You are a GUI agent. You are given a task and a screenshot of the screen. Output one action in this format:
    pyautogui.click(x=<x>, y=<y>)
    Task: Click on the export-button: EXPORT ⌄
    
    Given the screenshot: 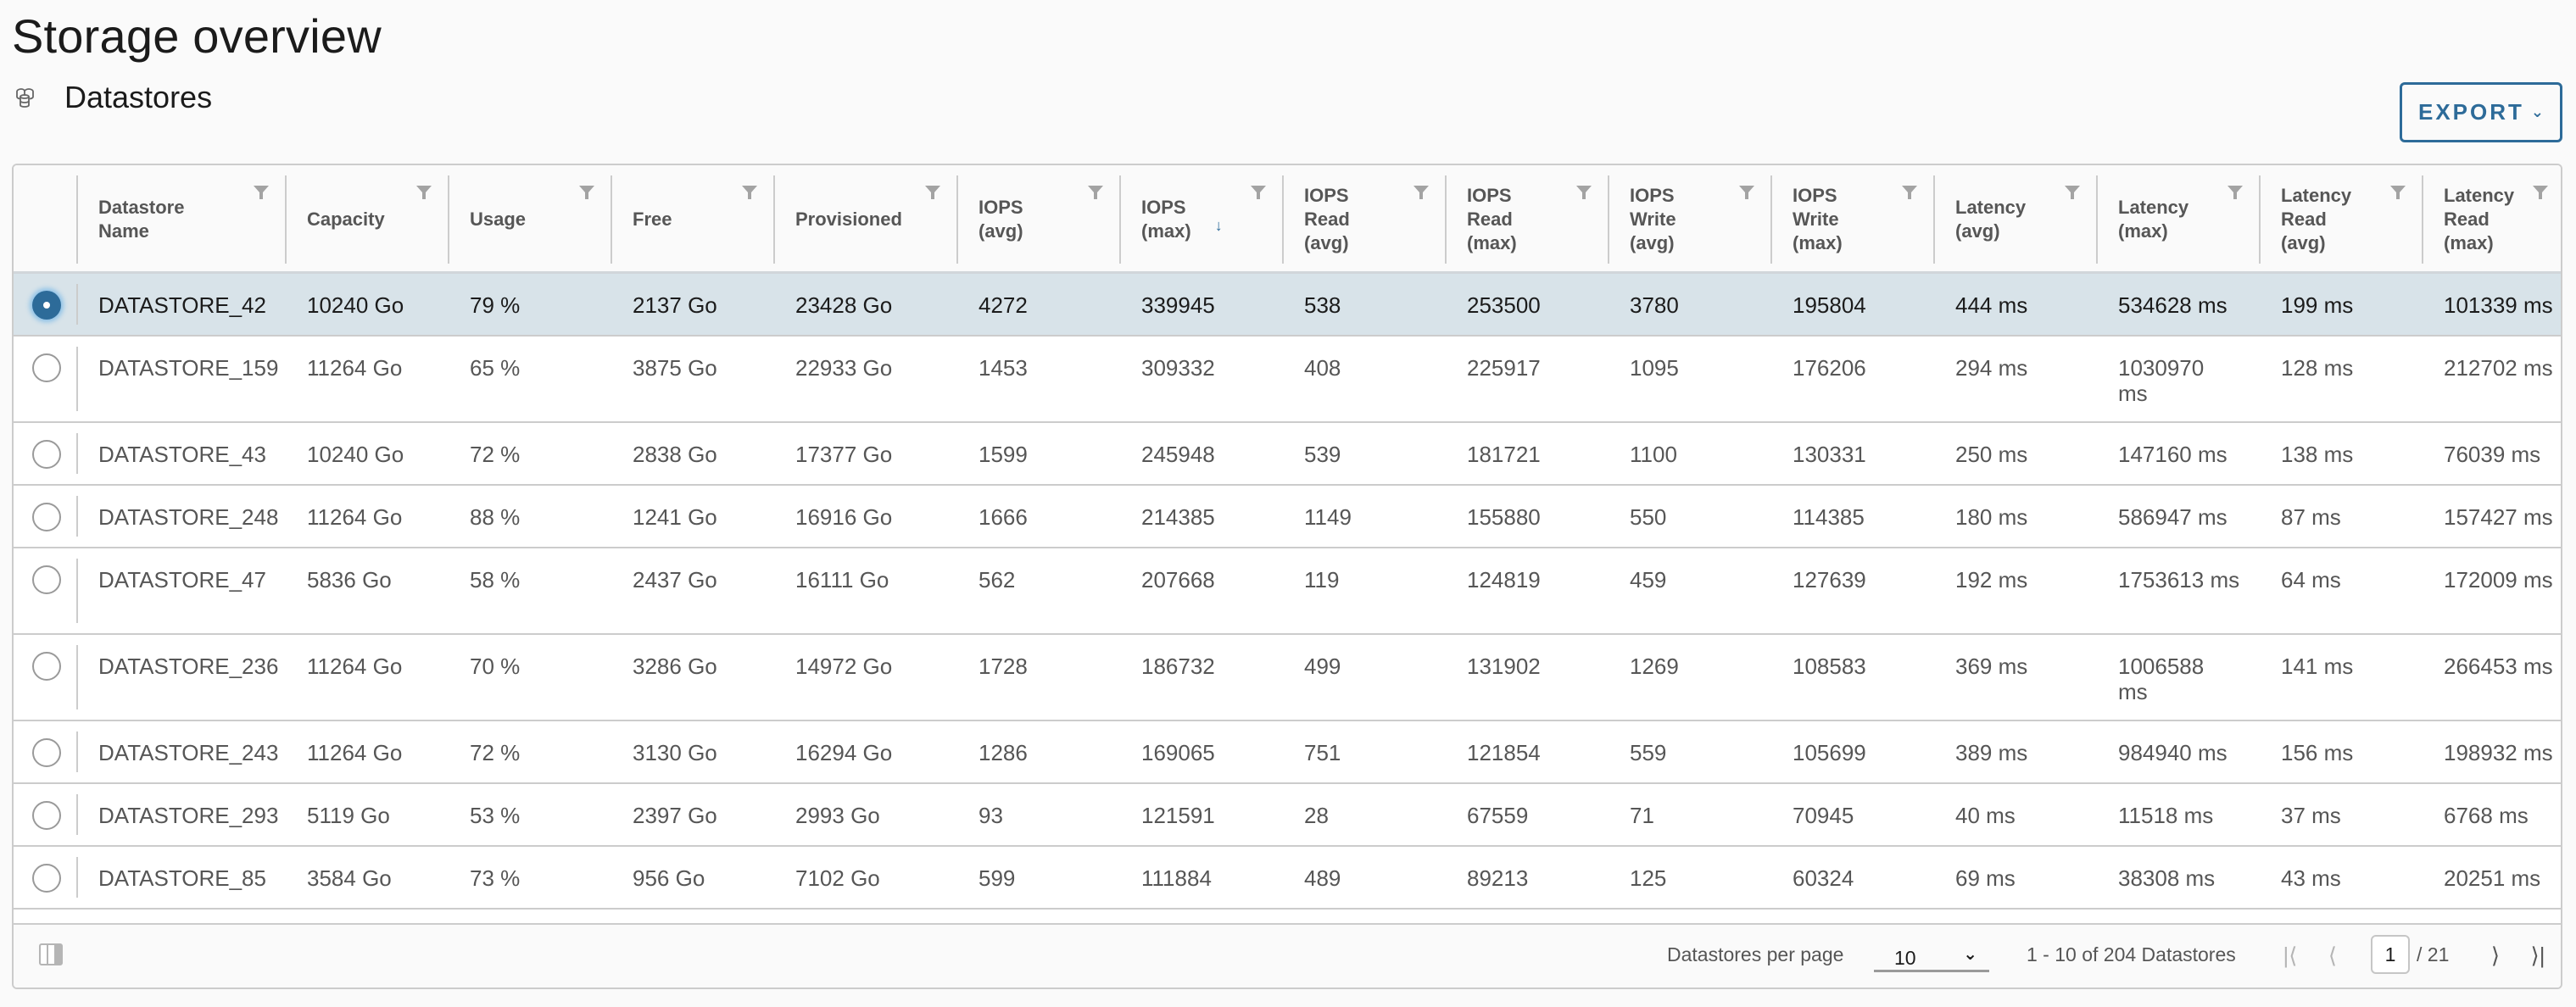 What is the action you would take?
    pyautogui.click(x=2481, y=112)
    